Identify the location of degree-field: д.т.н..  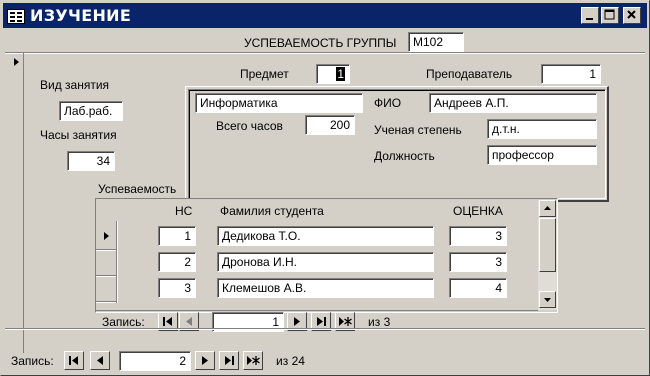
(542, 129).